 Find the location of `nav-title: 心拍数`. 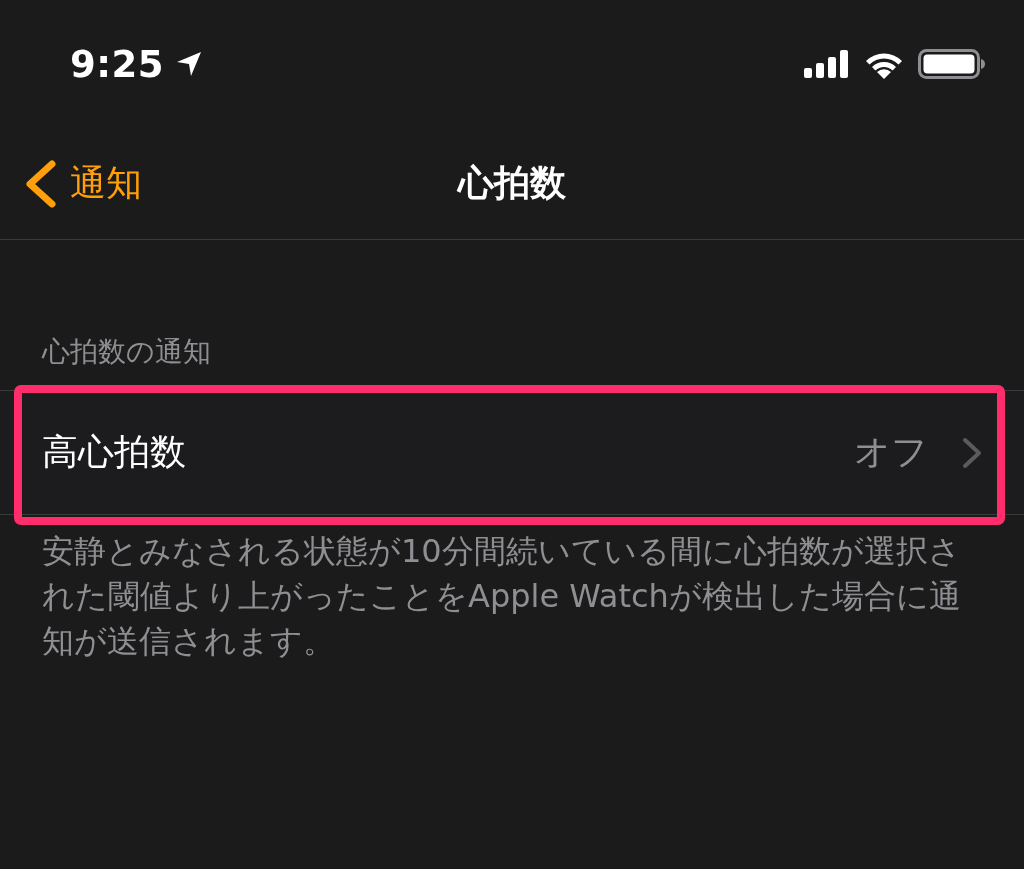

nav-title: 心拍数 is located at coordinates (512, 183).